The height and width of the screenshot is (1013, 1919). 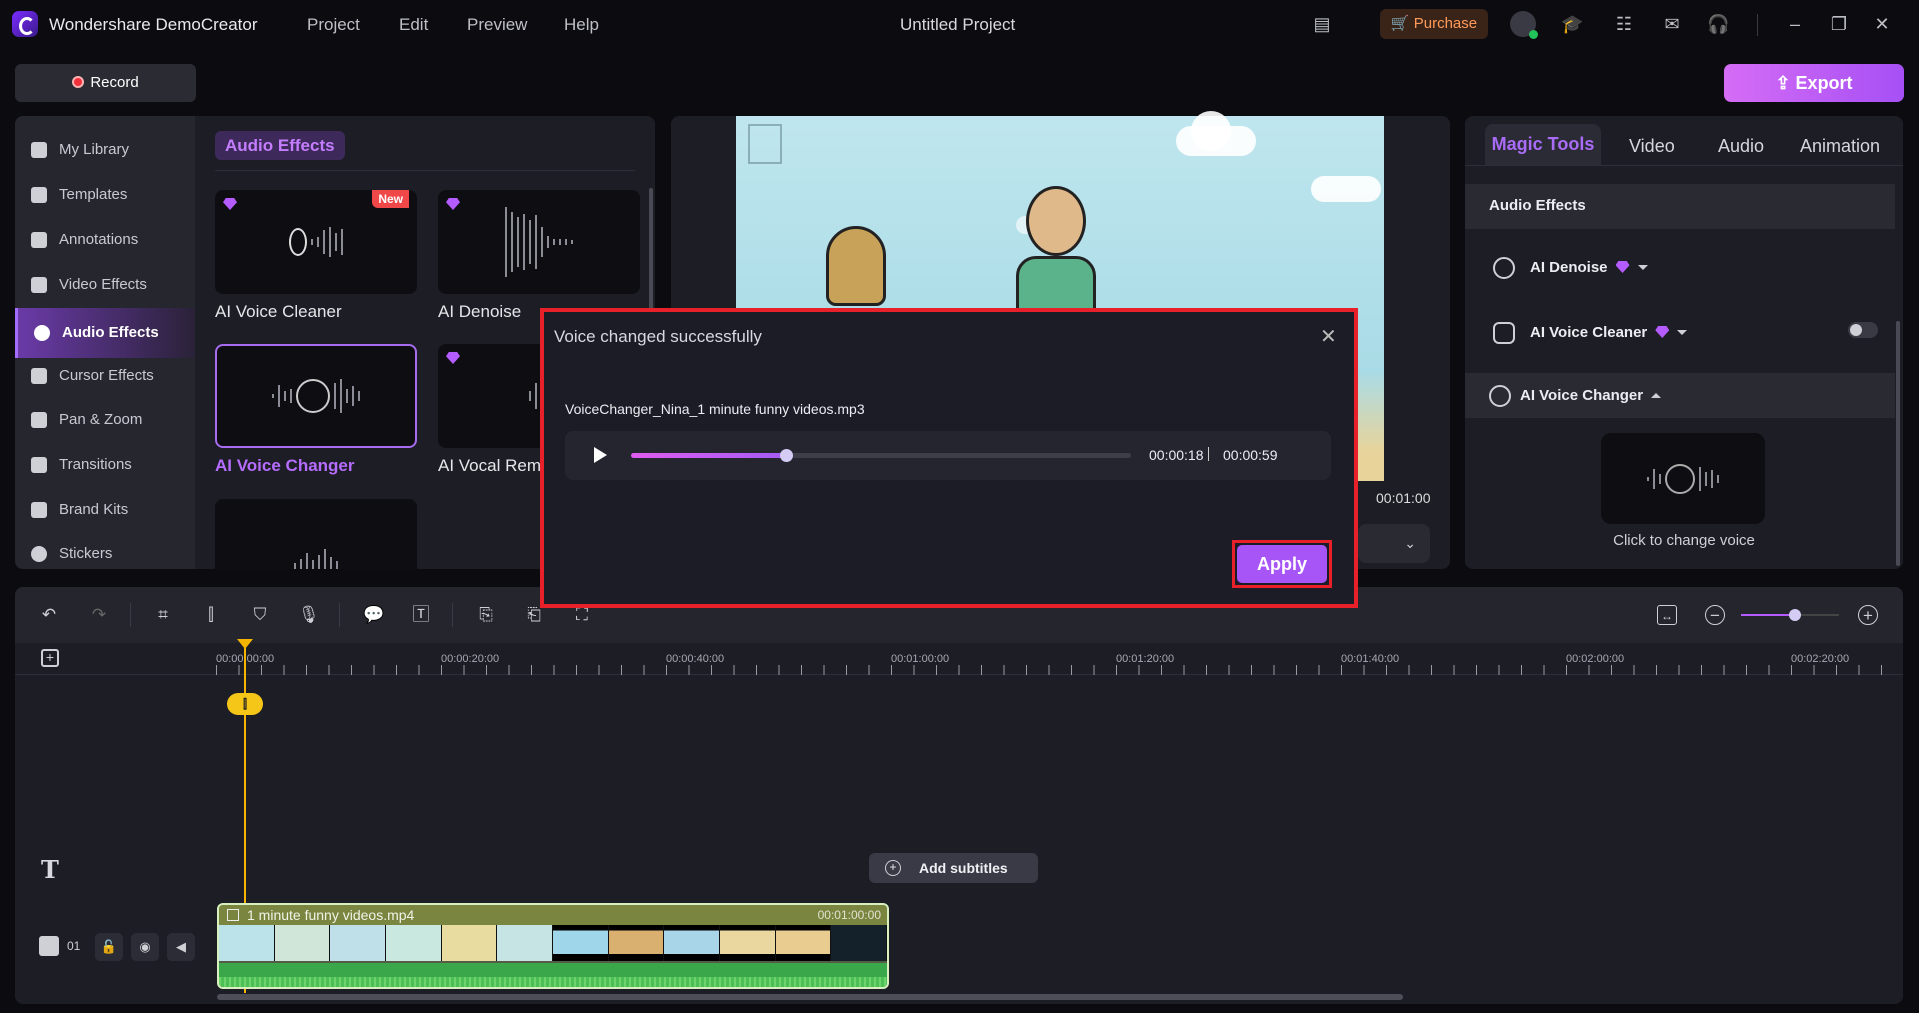 What do you see at coordinates (413, 25) in the screenshot?
I see `menu-edit: Edit` at bounding box center [413, 25].